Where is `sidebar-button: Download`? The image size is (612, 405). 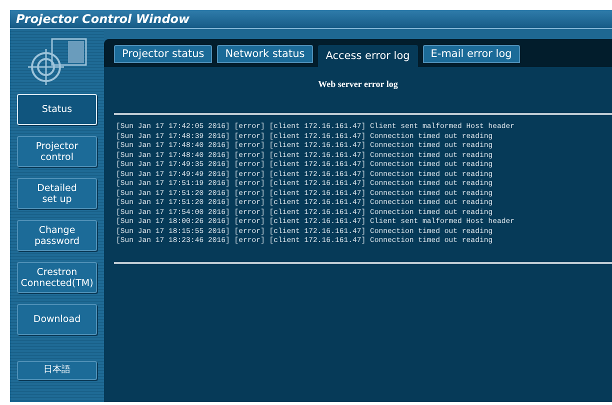 sidebar-button: Download is located at coordinates (57, 319).